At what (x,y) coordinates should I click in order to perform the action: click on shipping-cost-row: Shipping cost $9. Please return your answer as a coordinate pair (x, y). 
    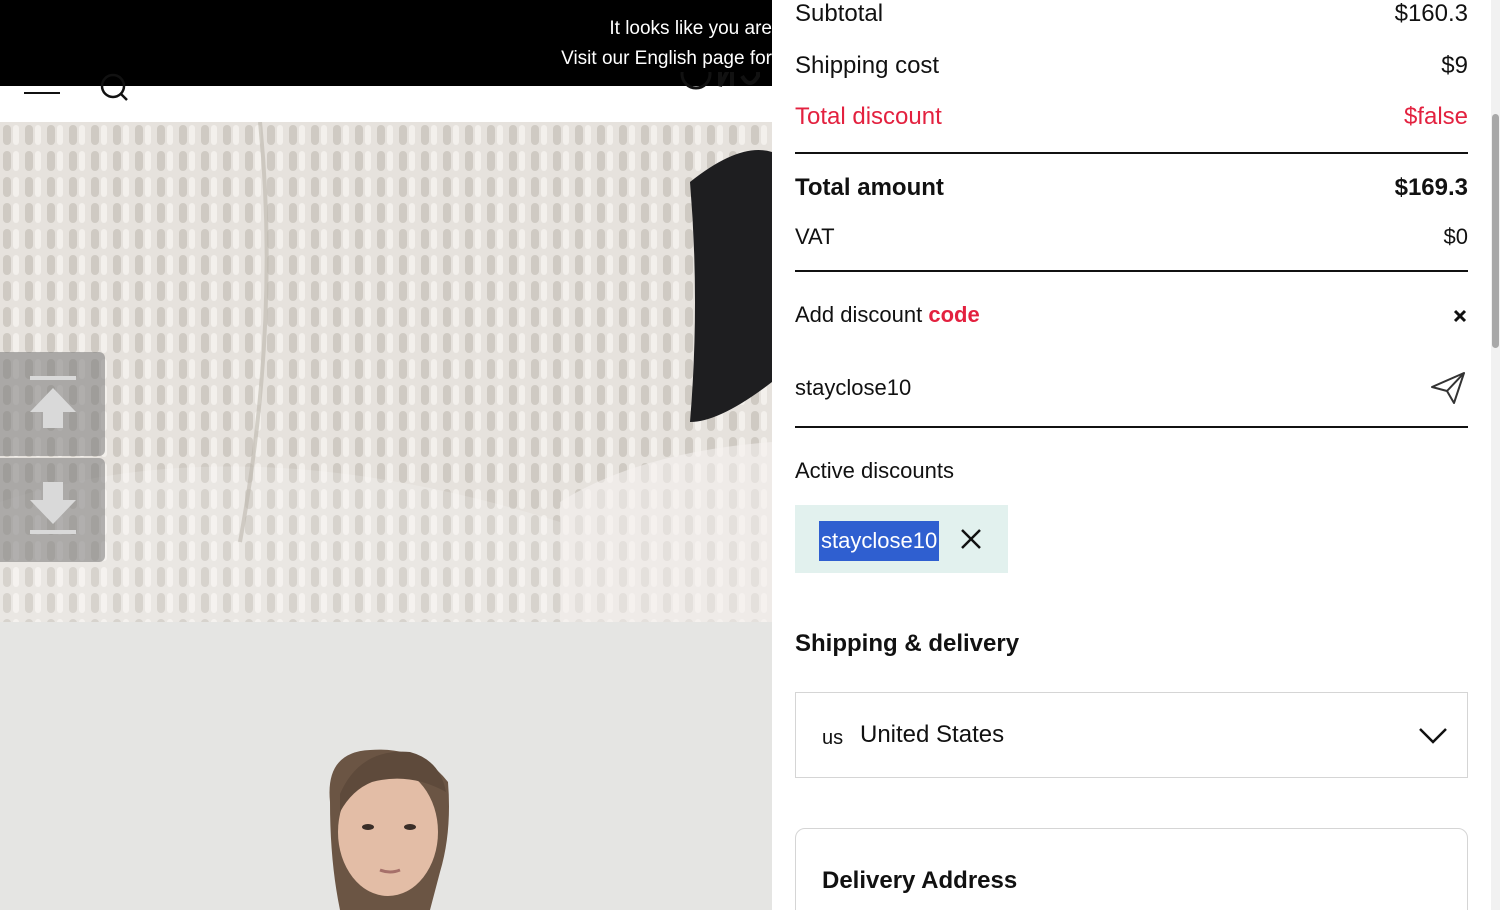
    Looking at the image, I should click on (1131, 69).